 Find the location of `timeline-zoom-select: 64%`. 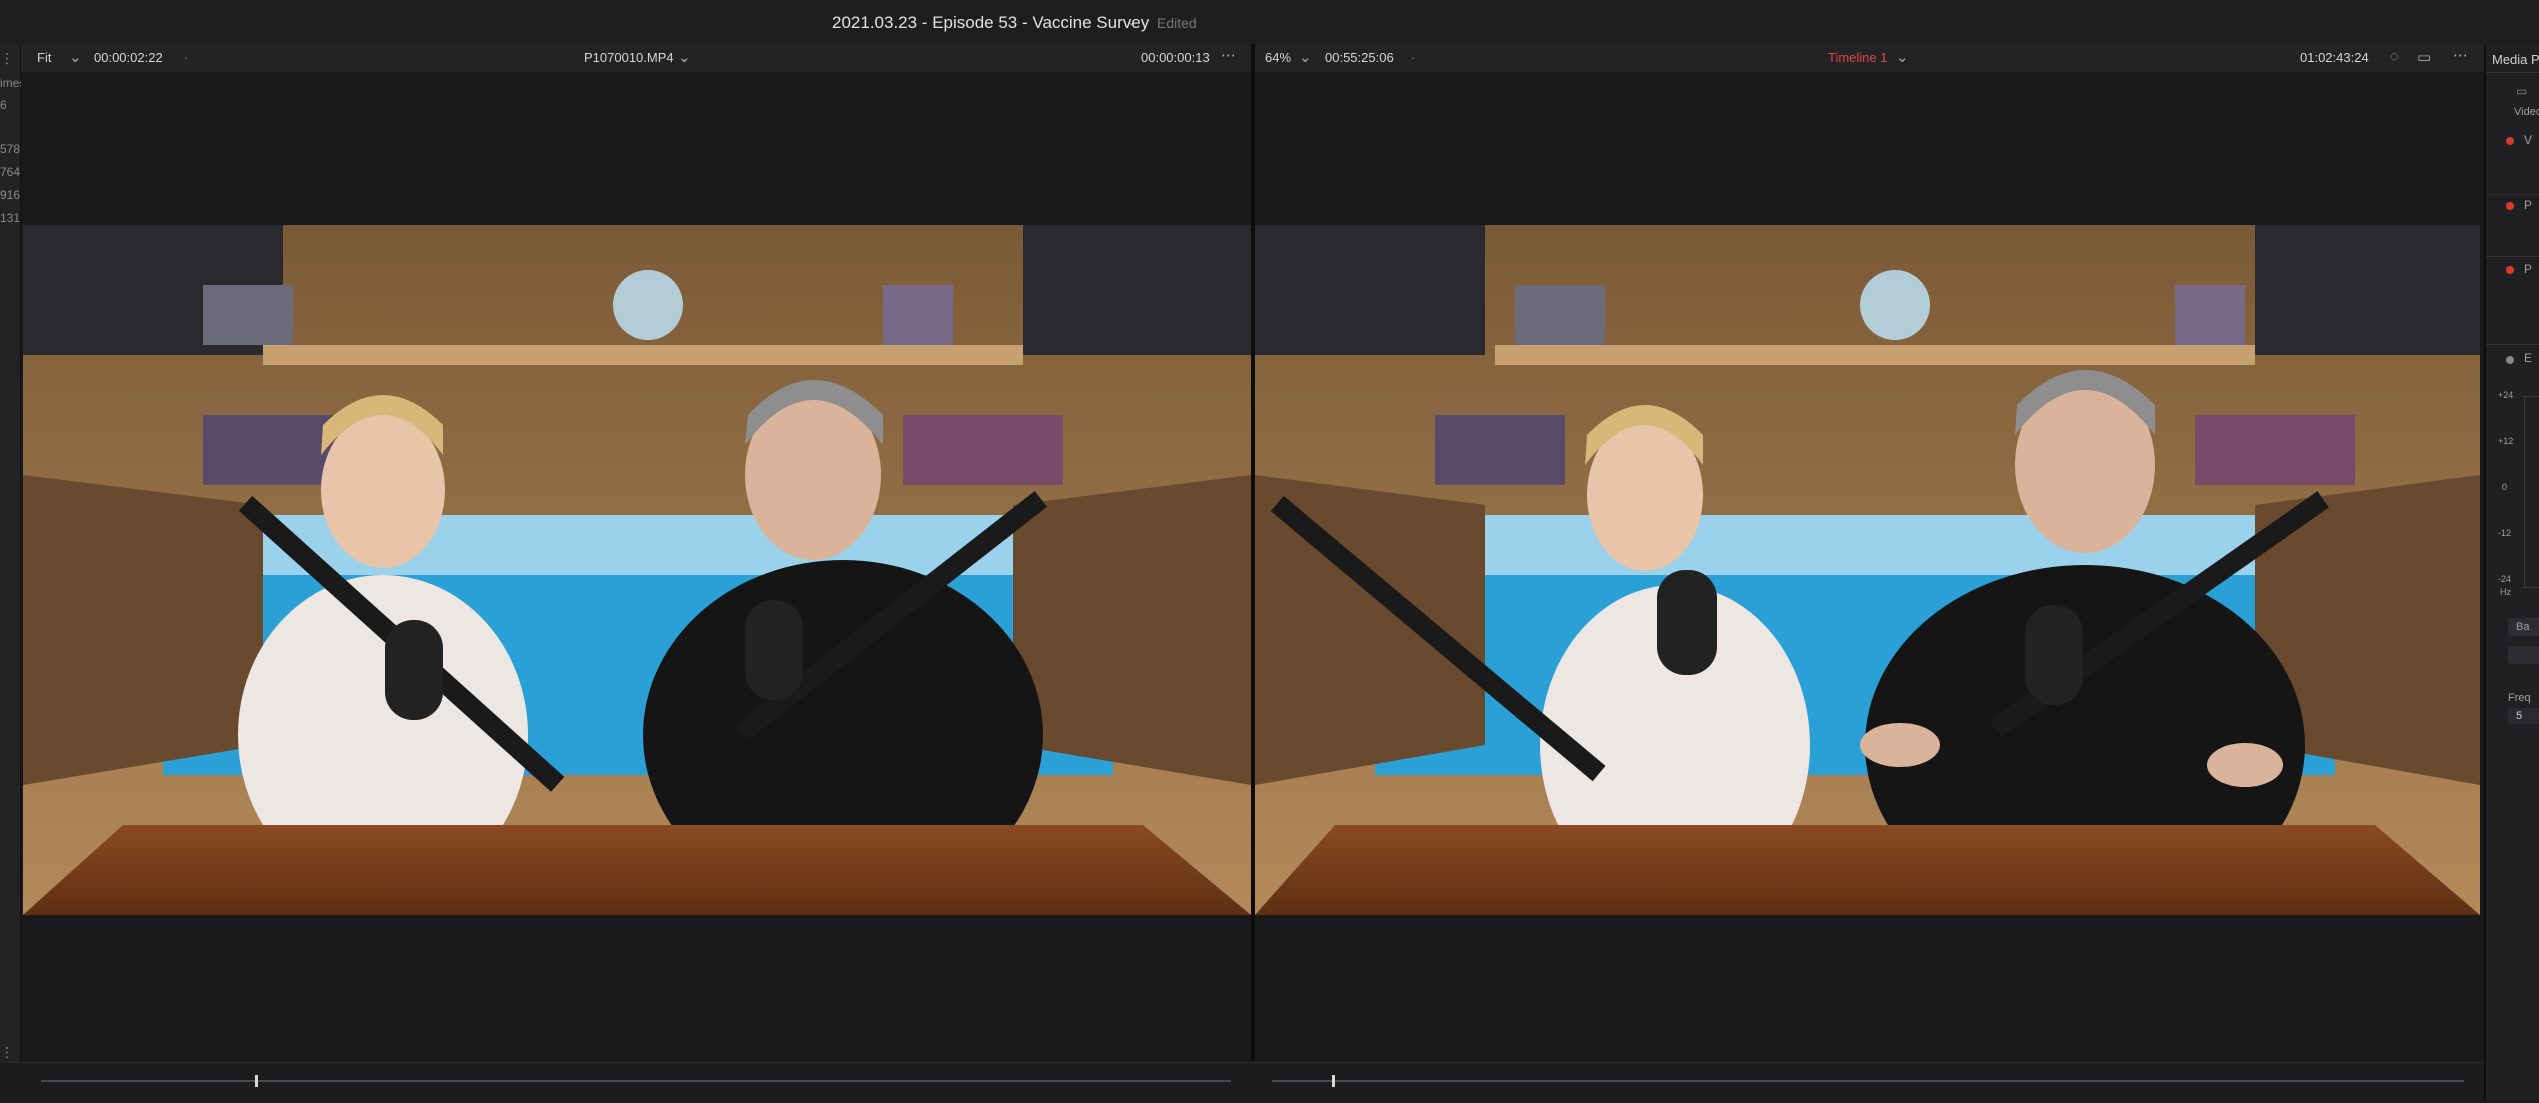

timeline-zoom-select: 64% is located at coordinates (1278, 57).